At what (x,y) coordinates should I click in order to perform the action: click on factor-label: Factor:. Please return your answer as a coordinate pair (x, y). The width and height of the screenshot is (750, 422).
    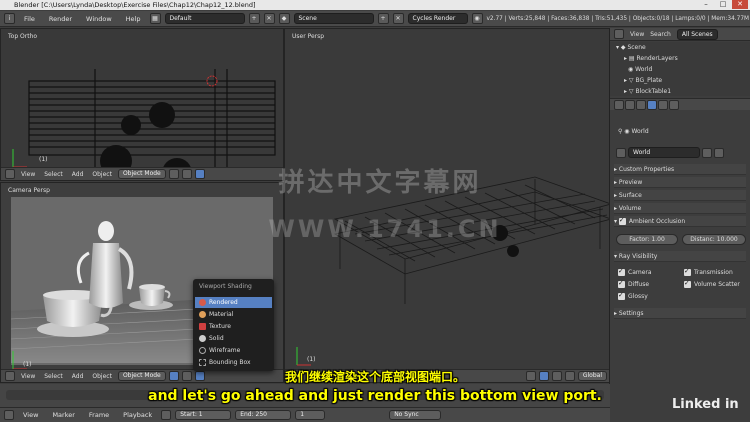
    Looking at the image, I should click on (639, 239).